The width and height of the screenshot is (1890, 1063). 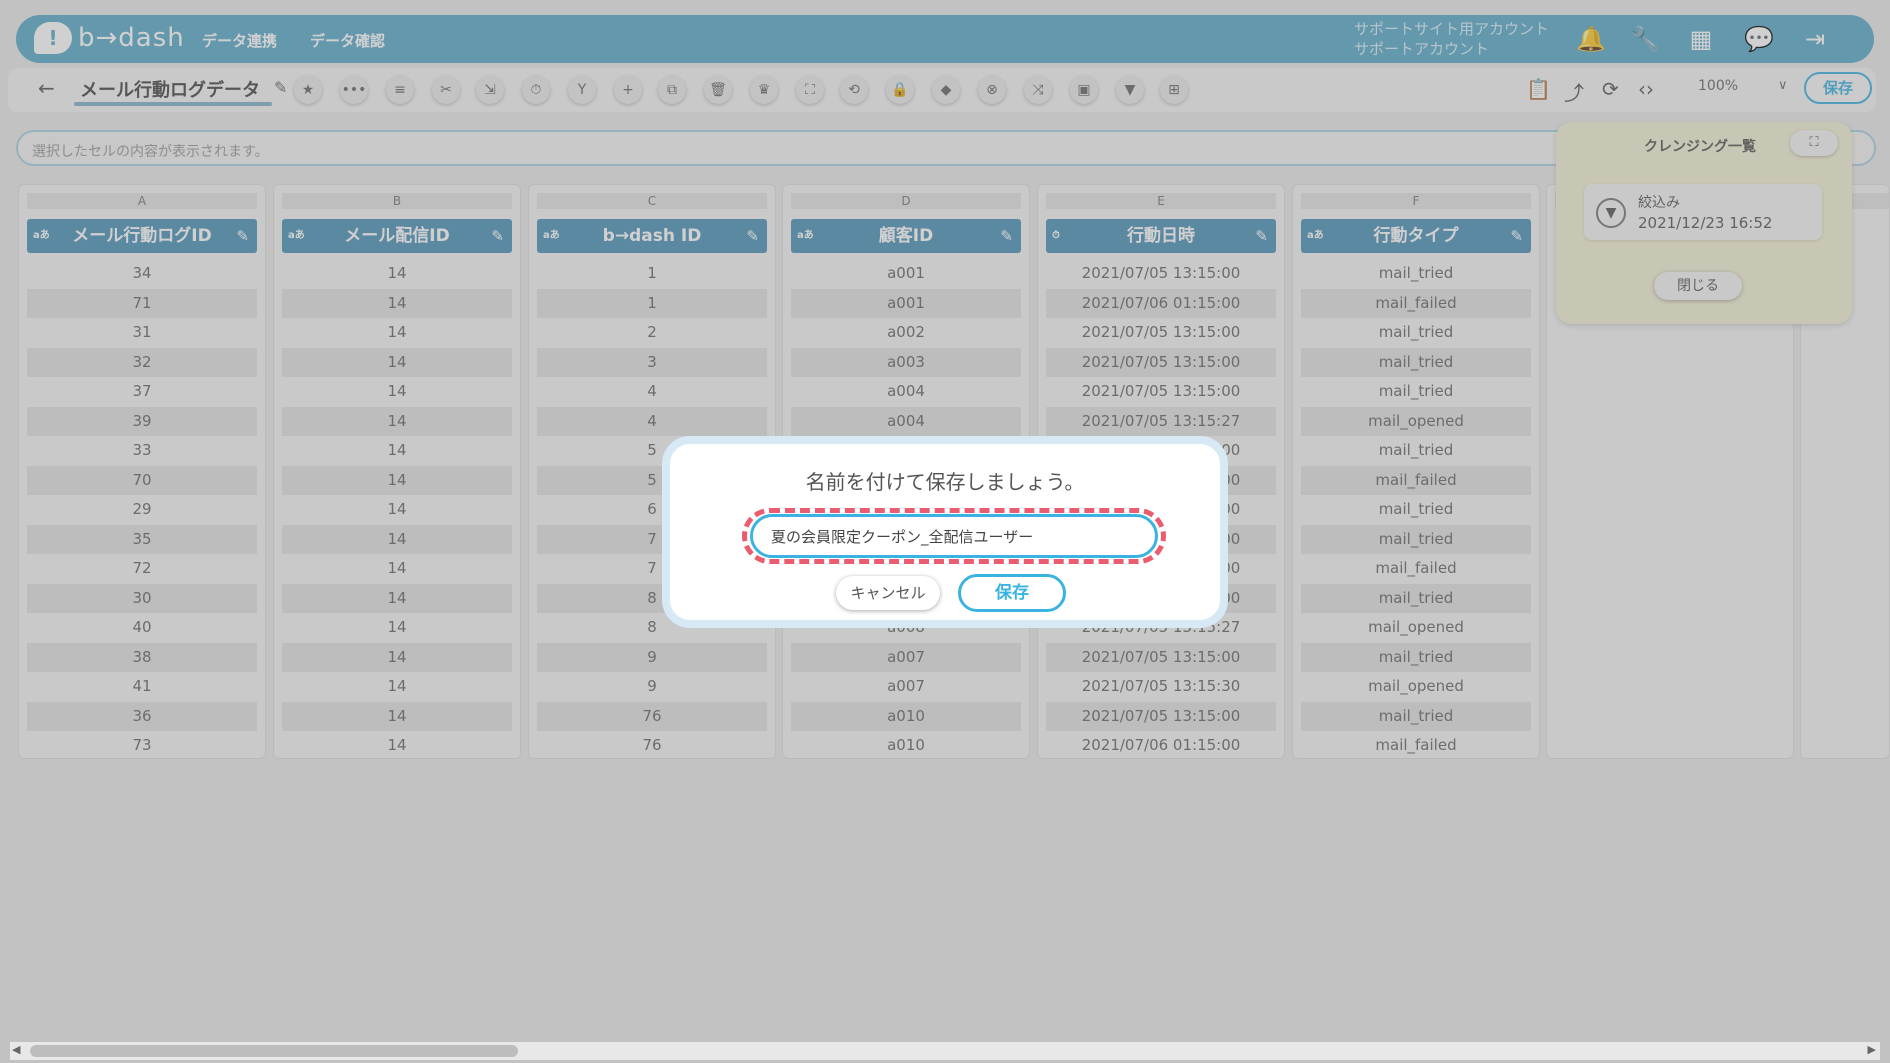 I want to click on scrollbar-thumb, so click(x=274, y=1051).